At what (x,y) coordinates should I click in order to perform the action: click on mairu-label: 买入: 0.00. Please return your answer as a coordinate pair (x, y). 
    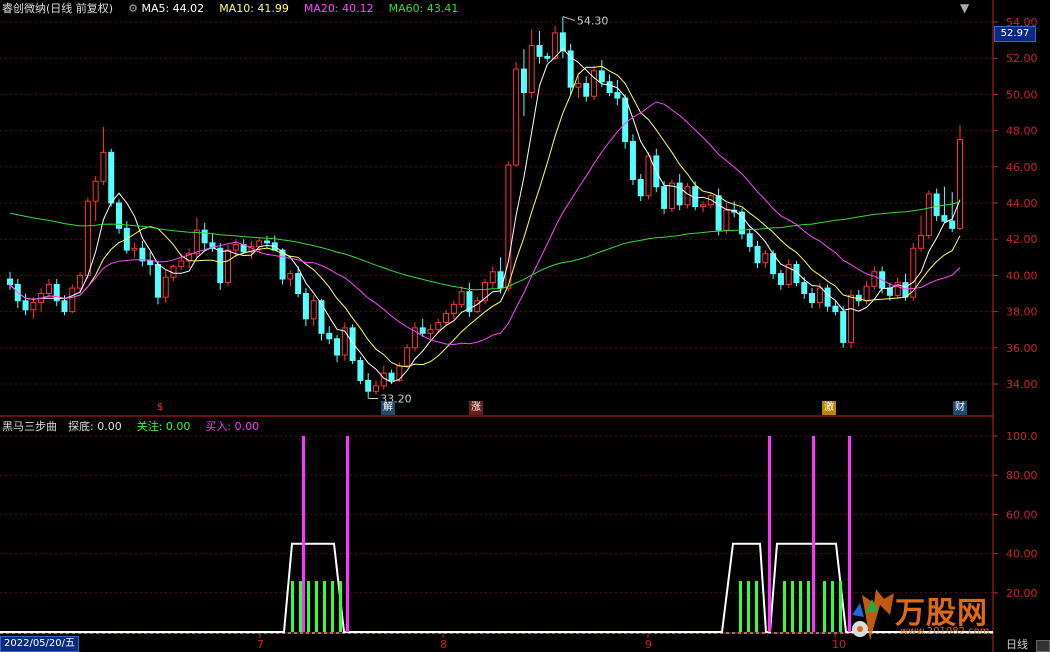
    Looking at the image, I should click on (232, 426).